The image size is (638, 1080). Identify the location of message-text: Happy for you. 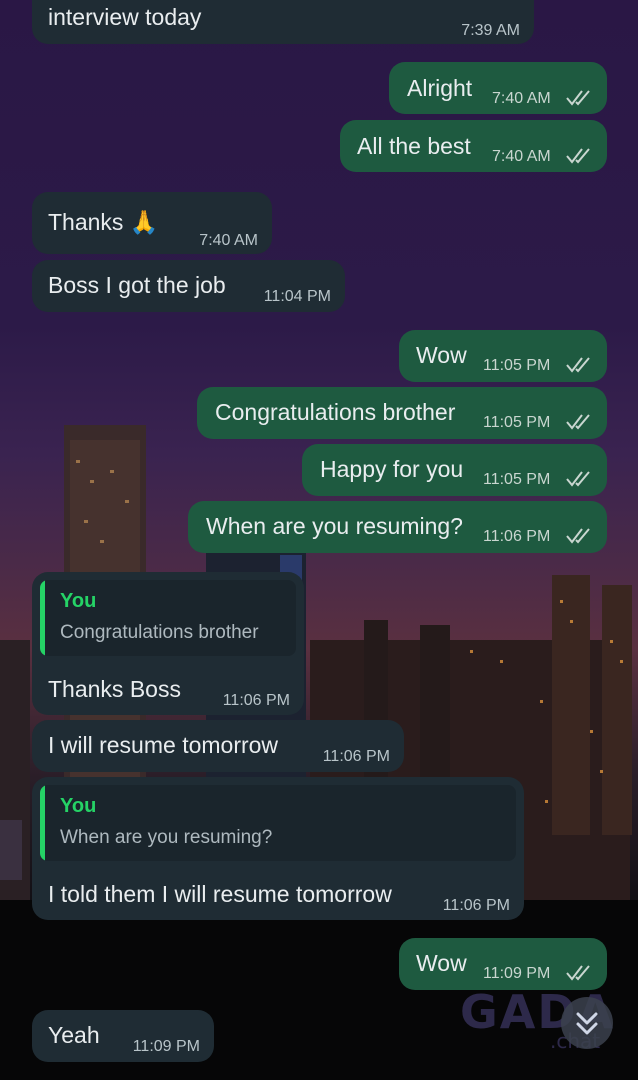
(392, 469).